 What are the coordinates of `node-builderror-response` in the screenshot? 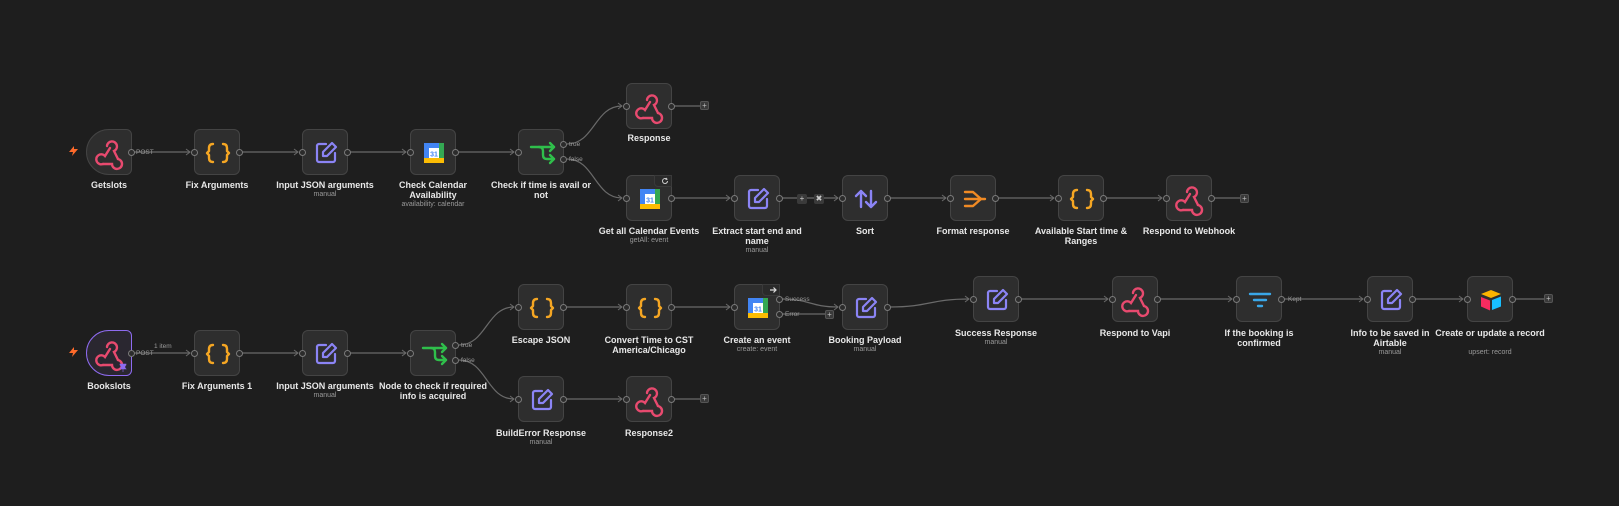 It's located at (541, 399).